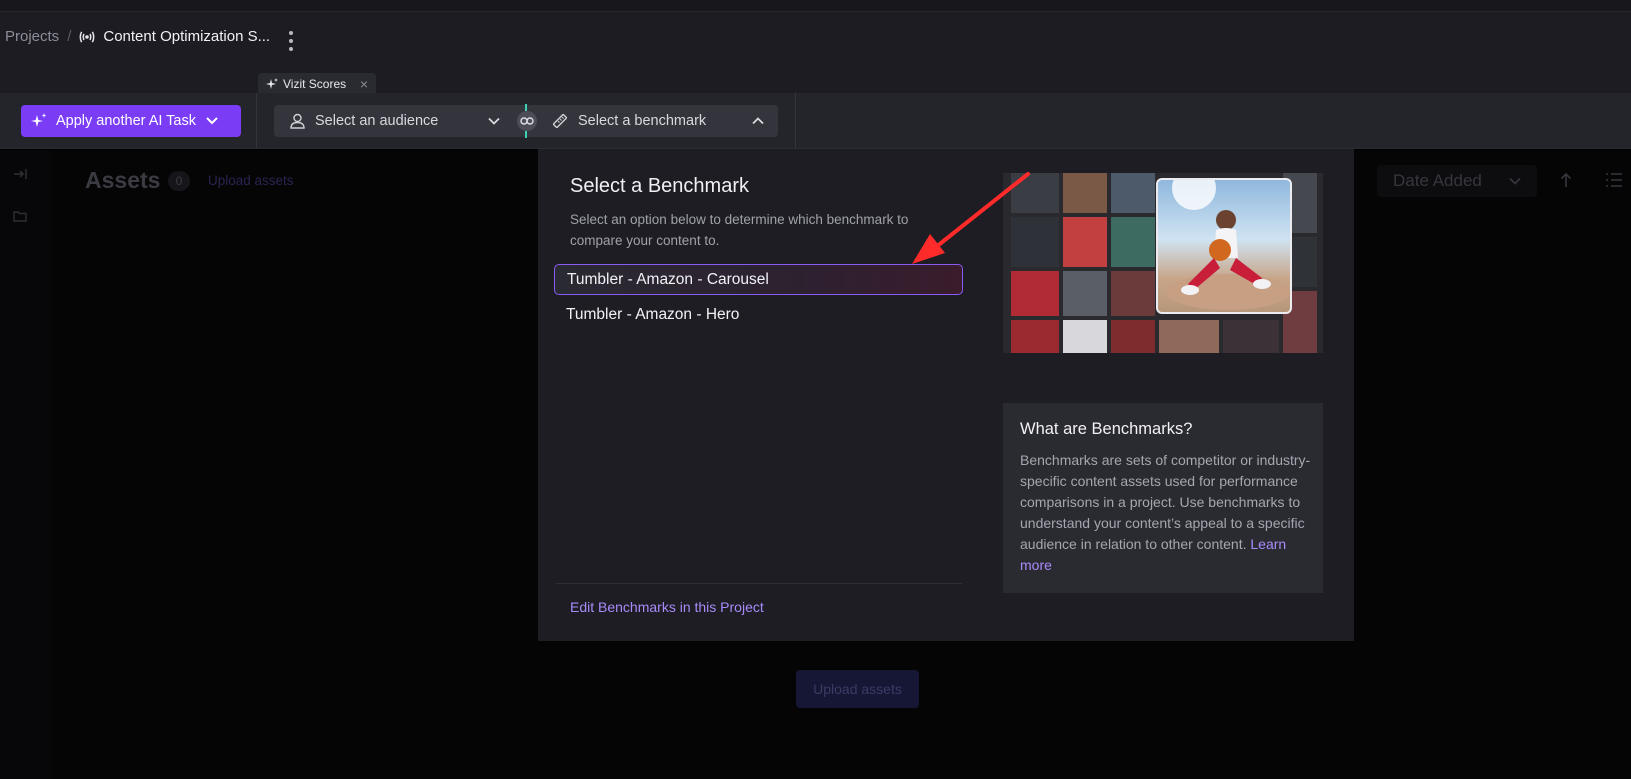  Describe the element at coordinates (297, 121) in the screenshot. I see `user-icon` at that location.